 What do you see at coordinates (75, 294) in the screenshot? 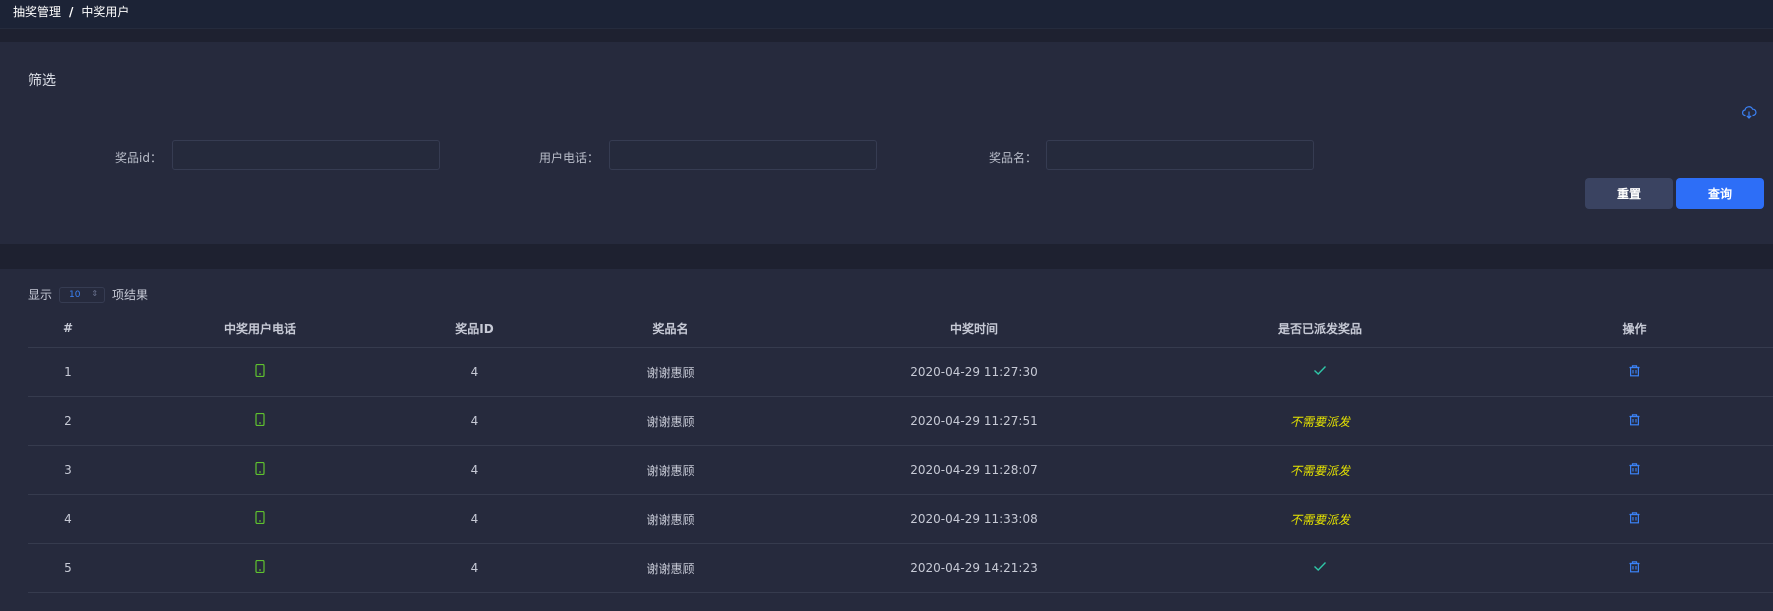
I see `page-size-value: 10` at bounding box center [75, 294].